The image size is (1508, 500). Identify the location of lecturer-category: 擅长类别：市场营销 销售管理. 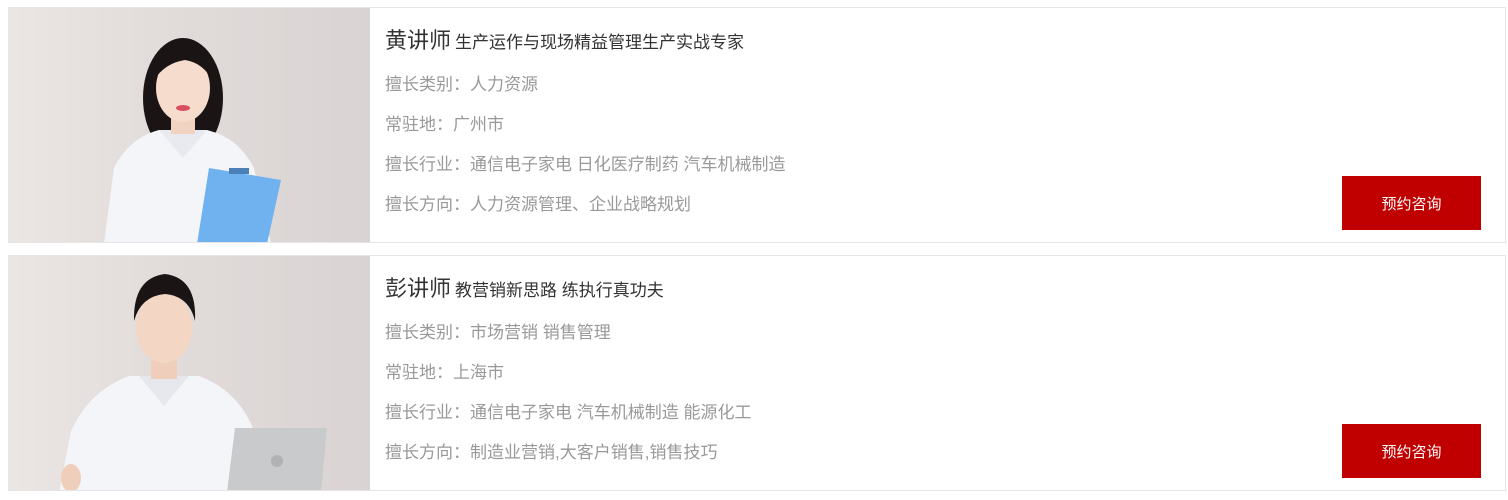
(498, 332).